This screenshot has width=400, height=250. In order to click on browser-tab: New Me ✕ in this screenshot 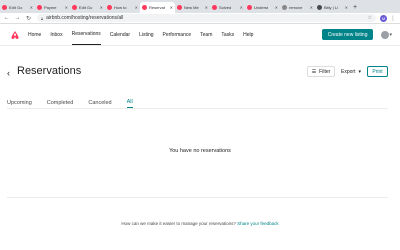, I will do `click(192, 7)`.